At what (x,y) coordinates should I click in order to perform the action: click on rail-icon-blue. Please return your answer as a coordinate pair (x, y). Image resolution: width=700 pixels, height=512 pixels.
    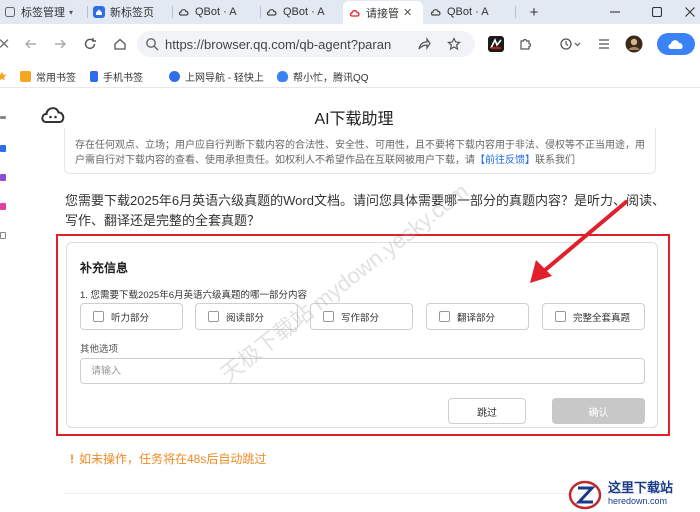
    Looking at the image, I should click on (3, 148).